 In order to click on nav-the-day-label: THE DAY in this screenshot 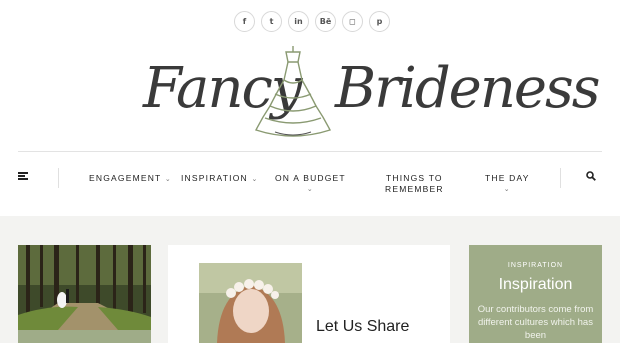, I will do `click(507, 178)`.